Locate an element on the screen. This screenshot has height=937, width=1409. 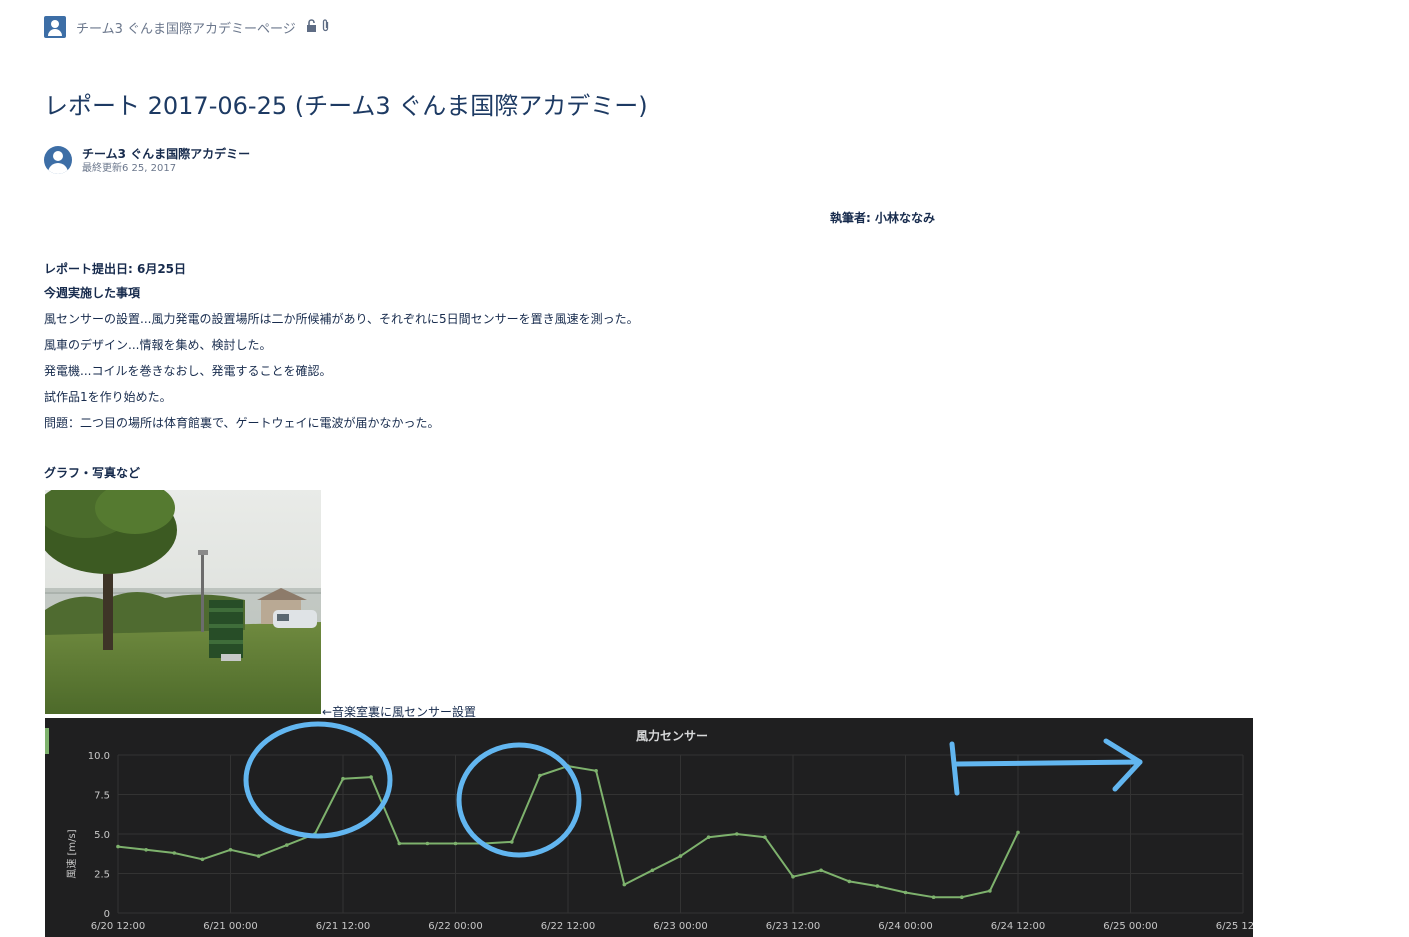
x-tick-label: 6/23 12:00 is located at coordinates (793, 926).